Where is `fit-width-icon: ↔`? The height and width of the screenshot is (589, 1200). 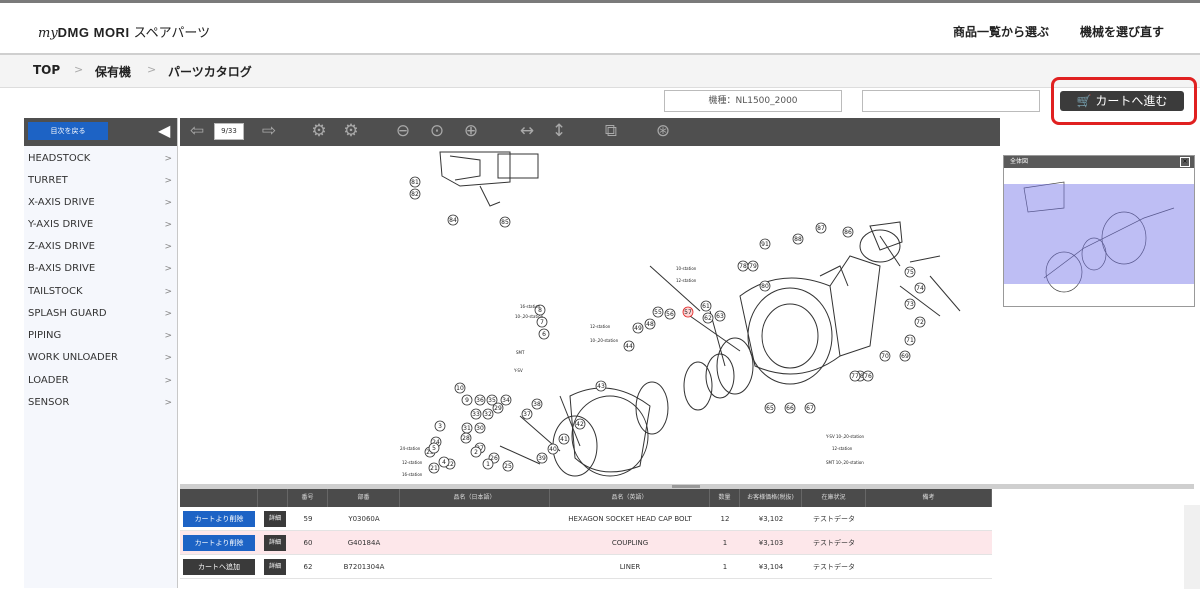
fit-width-icon: ↔ is located at coordinates (527, 131).